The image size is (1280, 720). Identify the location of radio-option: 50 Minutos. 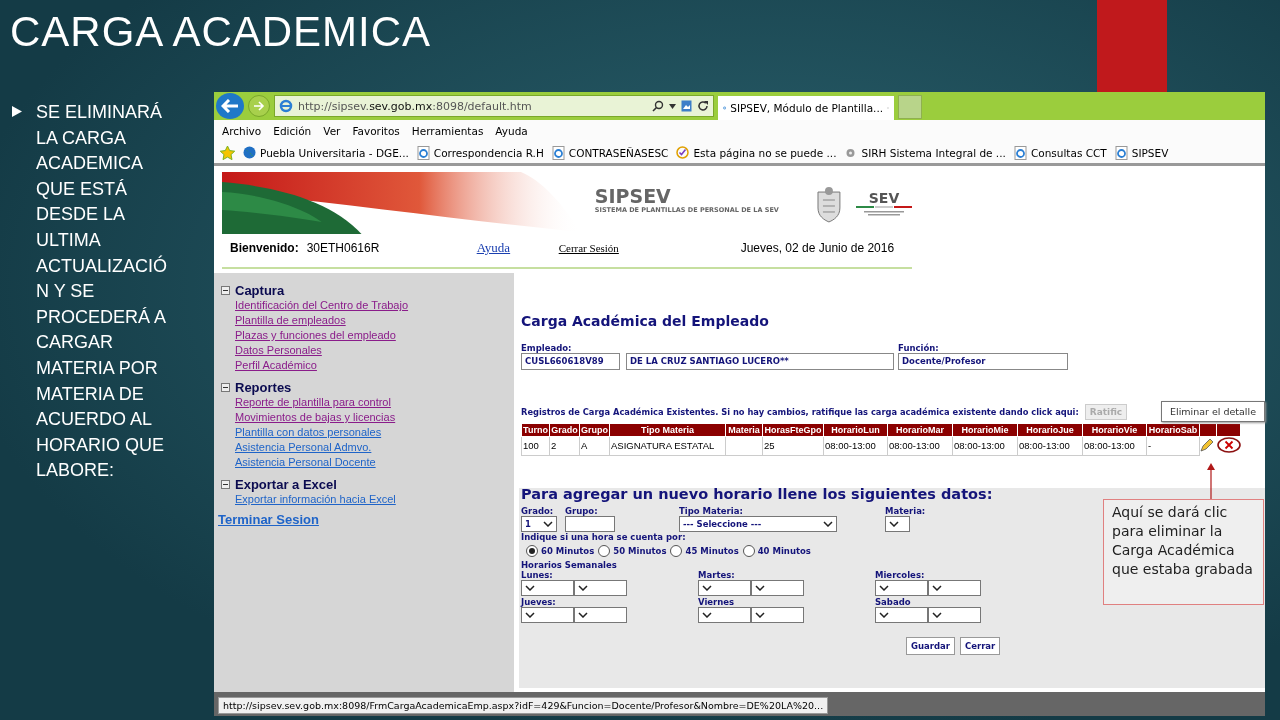
(632, 551).